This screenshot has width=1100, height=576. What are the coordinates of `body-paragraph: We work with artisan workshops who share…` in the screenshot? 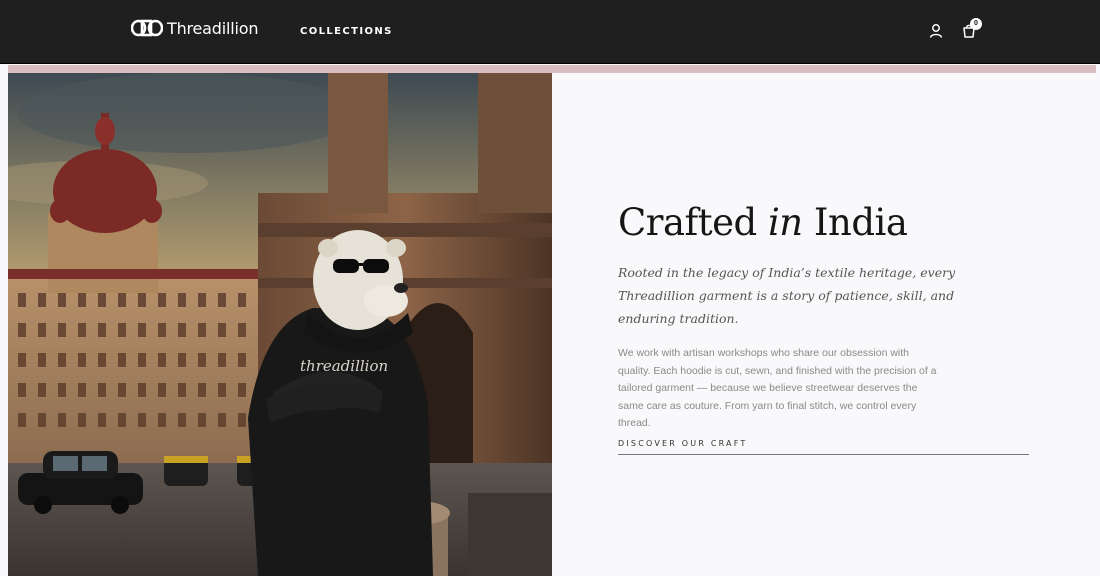 It's located at (777, 388).